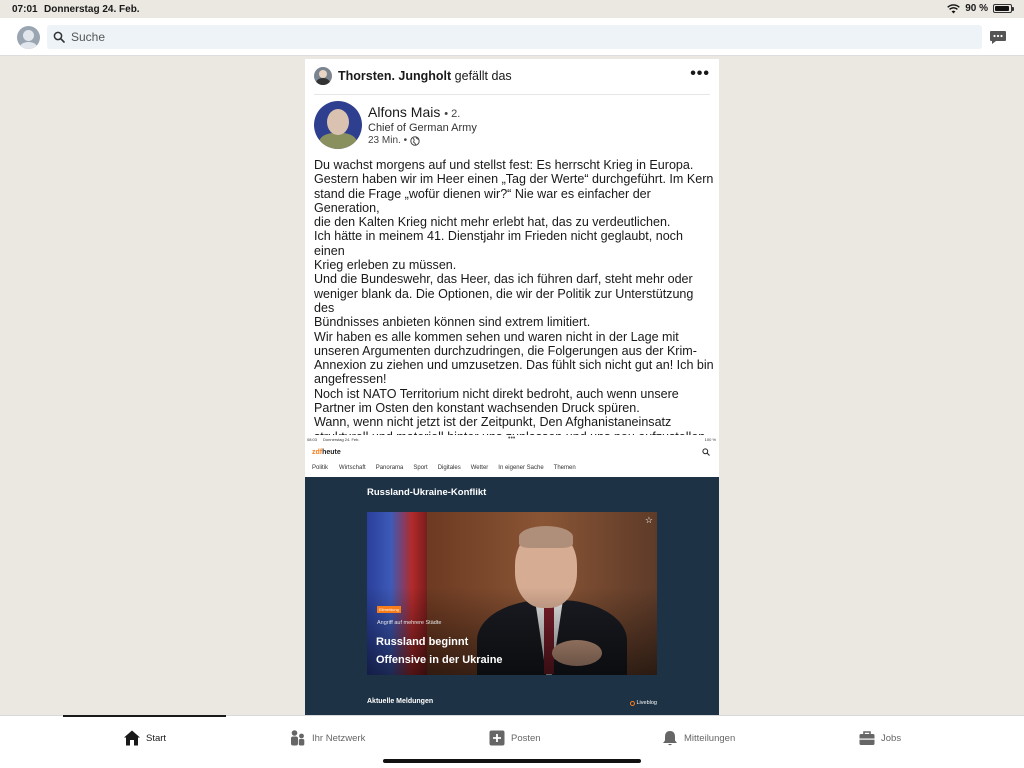 The image size is (1024, 768). I want to click on profile-avatar, so click(28, 37).